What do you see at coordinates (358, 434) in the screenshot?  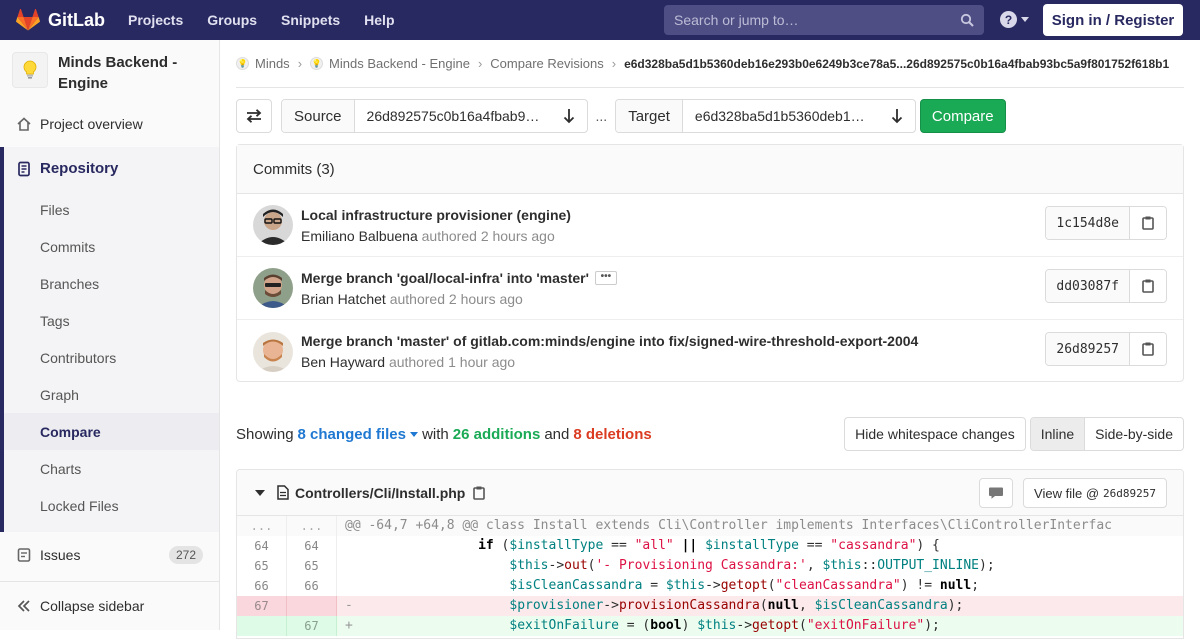 I see `changed-files-dropdown: 8 changed files` at bounding box center [358, 434].